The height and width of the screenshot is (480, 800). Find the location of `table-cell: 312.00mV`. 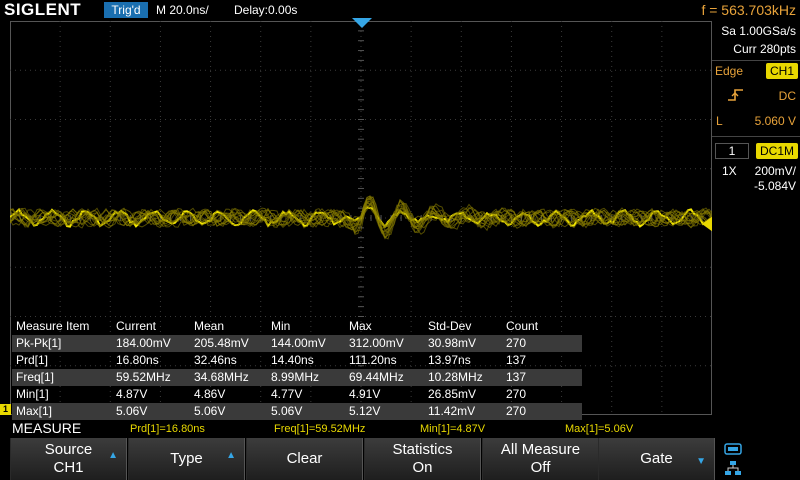

table-cell: 312.00mV is located at coordinates (376, 343).